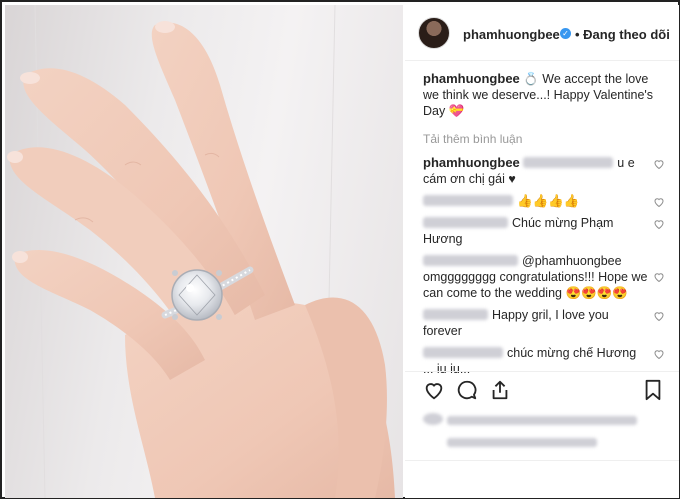  I want to click on comment-row: Chúc mừng Phạm Hương, so click(551, 231).